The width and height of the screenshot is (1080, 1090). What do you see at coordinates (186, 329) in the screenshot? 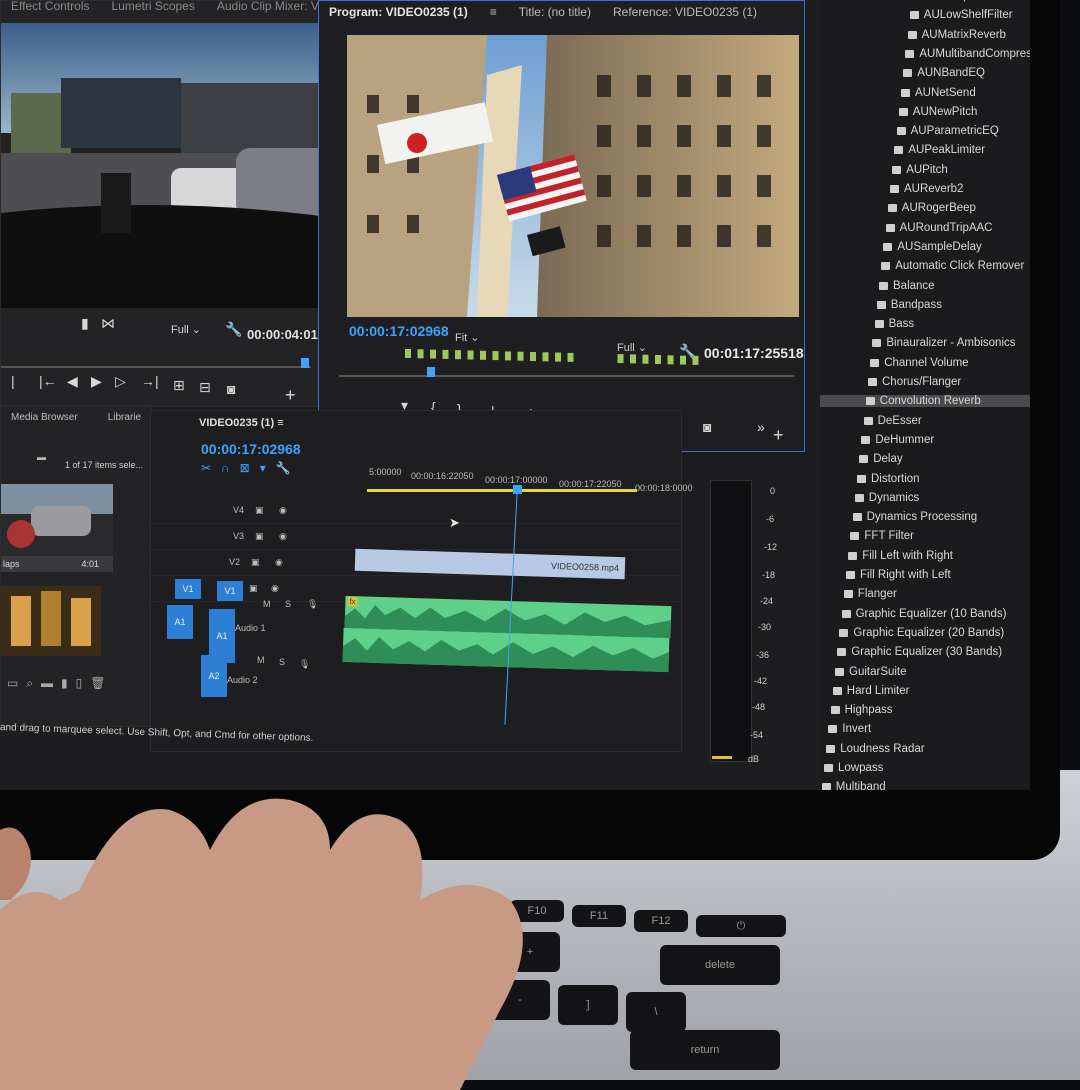
I see `source-zoom-select: Full ⌄` at bounding box center [186, 329].